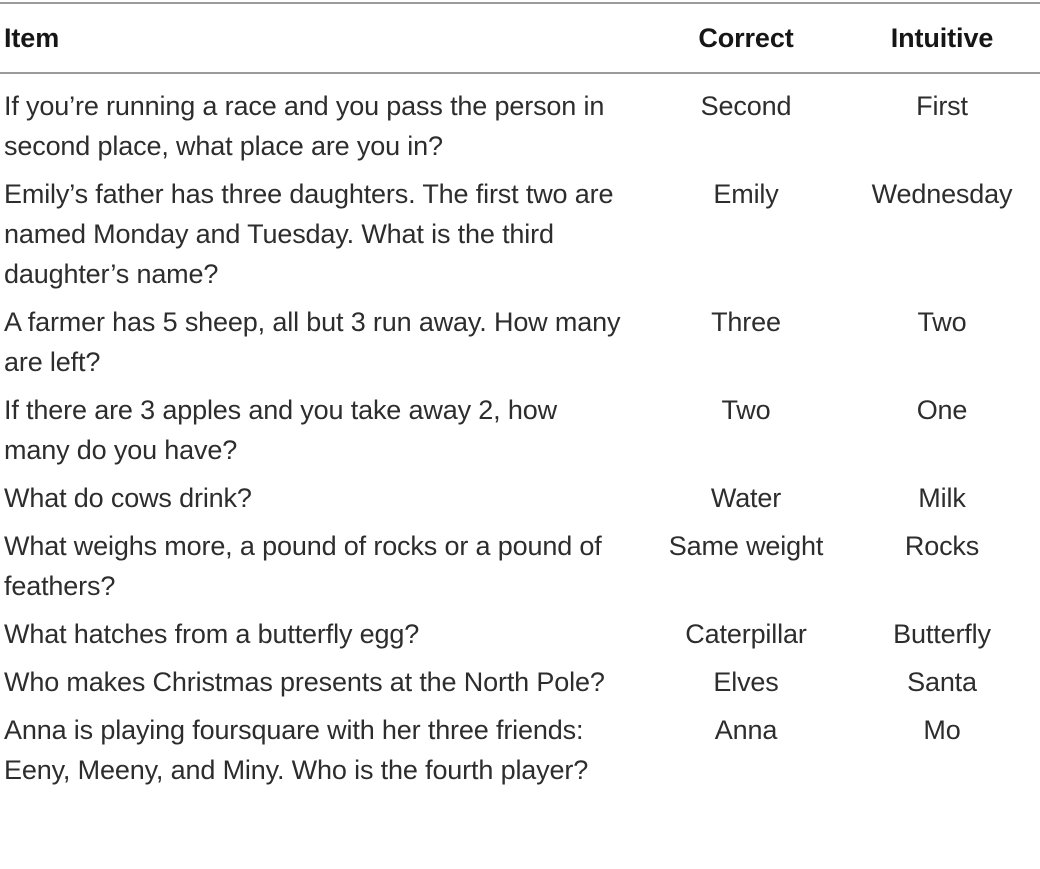 This screenshot has height=869, width=1040. What do you see at coordinates (942, 498) in the screenshot?
I see `cell-intuitive-answer: Milk` at bounding box center [942, 498].